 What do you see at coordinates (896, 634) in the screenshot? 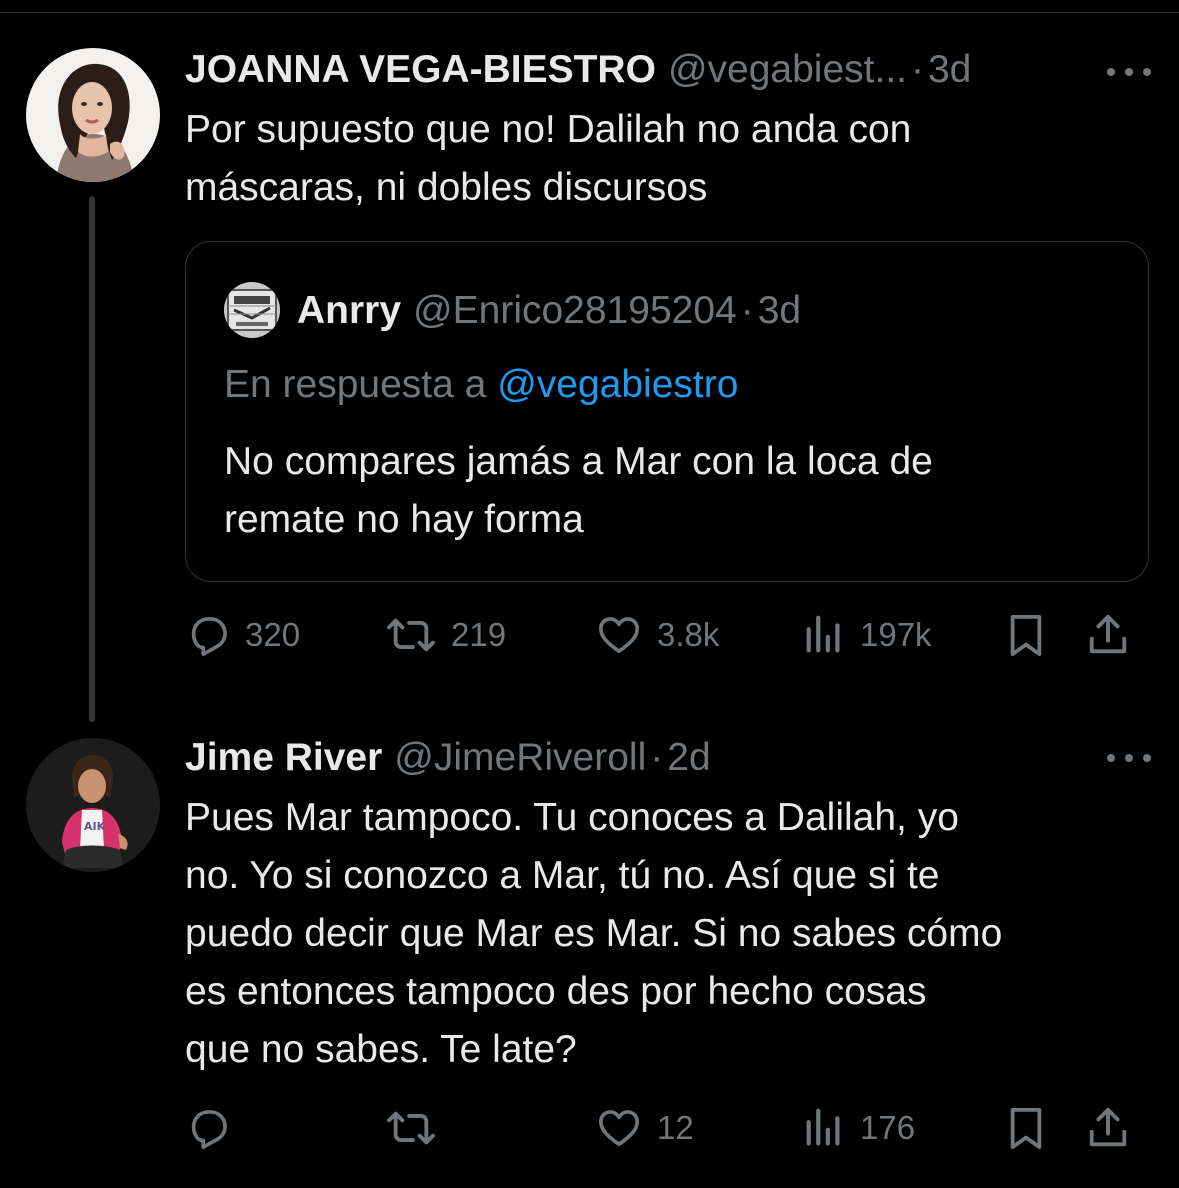
I see `view-count: 197k` at bounding box center [896, 634].